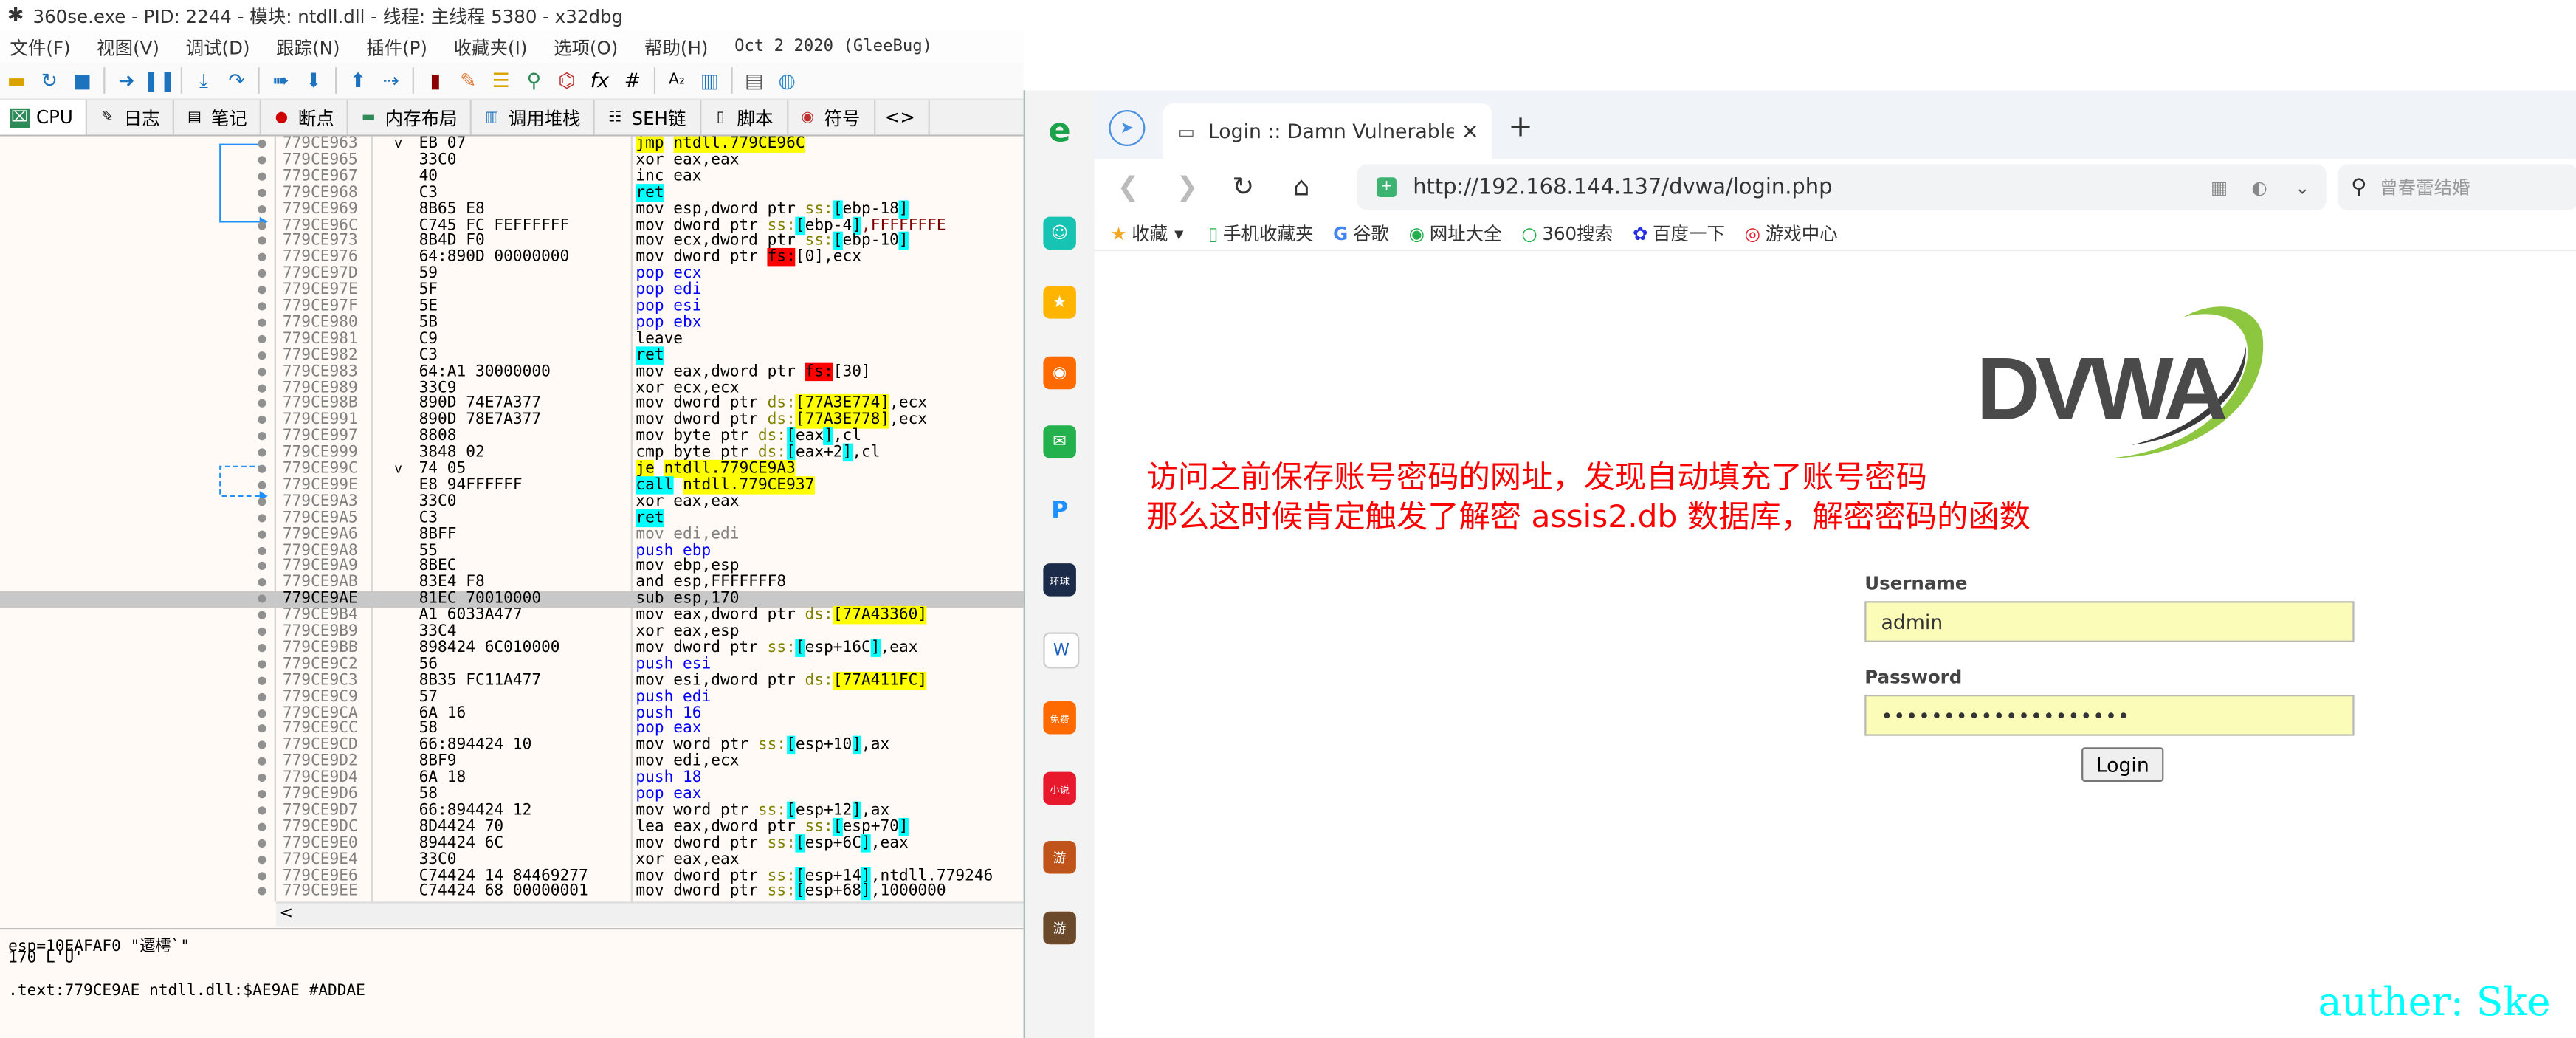  What do you see at coordinates (512, 859) in the screenshot?
I see `instruction-row: 779CE9E4 33C0 xor eax,eax` at bounding box center [512, 859].